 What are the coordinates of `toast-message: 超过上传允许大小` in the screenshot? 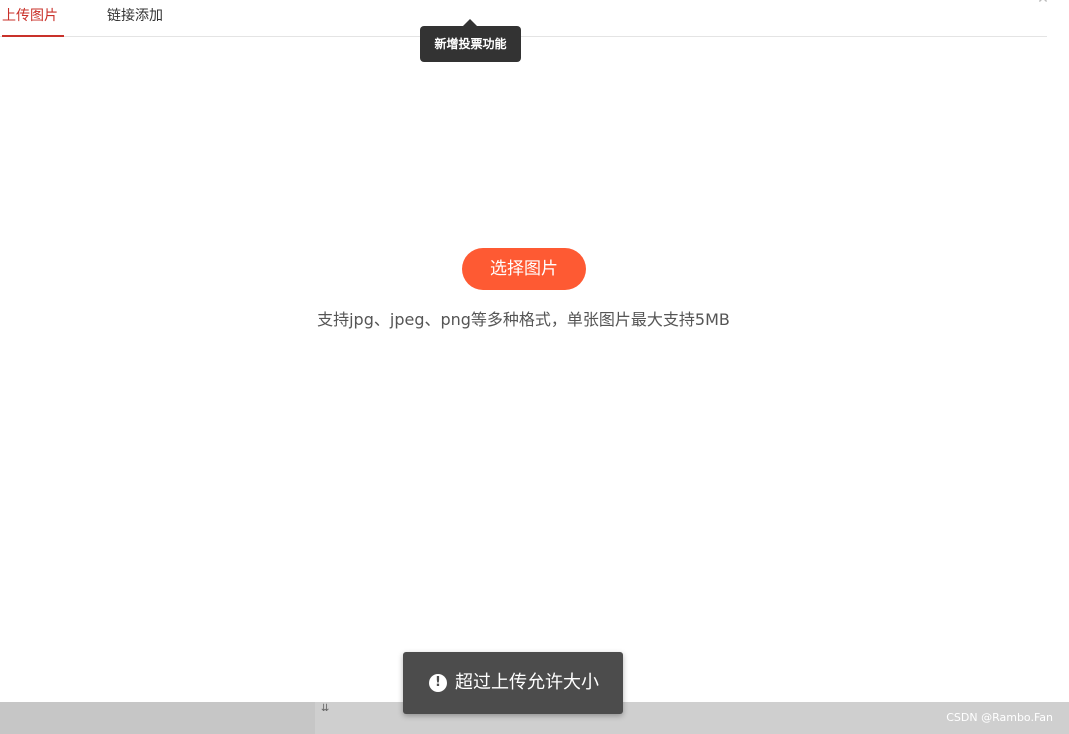 It's located at (527, 682).